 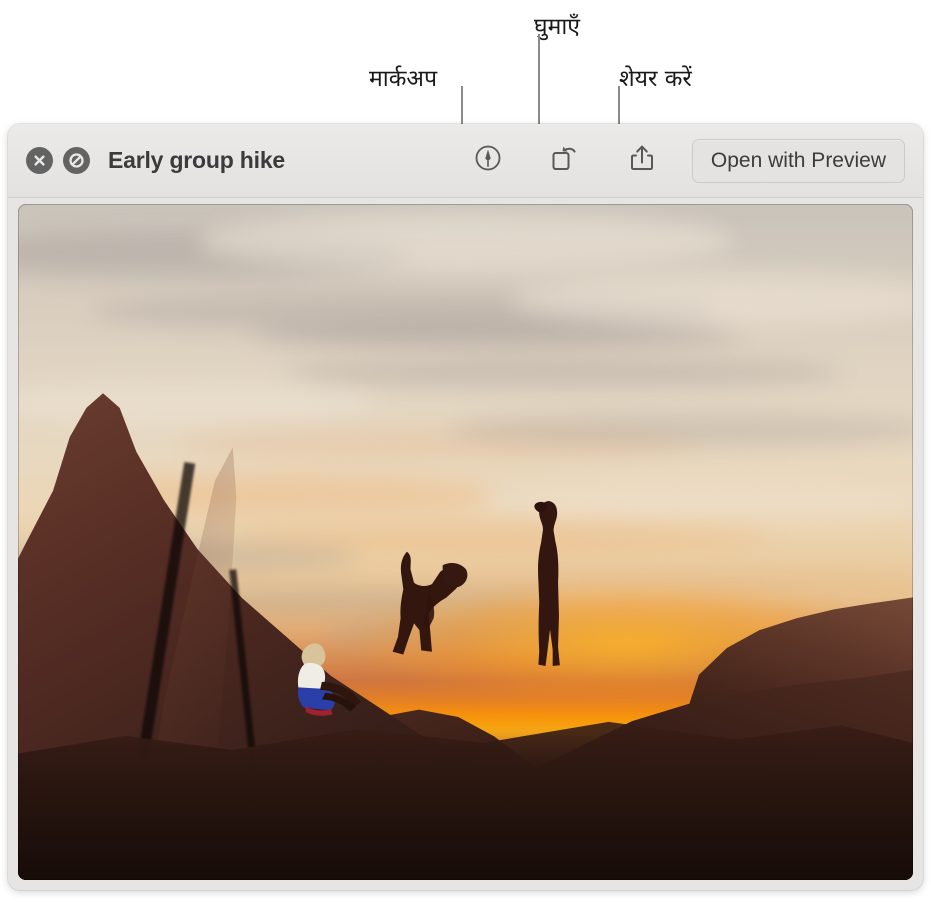 I want to click on share-icon, so click(x=642, y=160).